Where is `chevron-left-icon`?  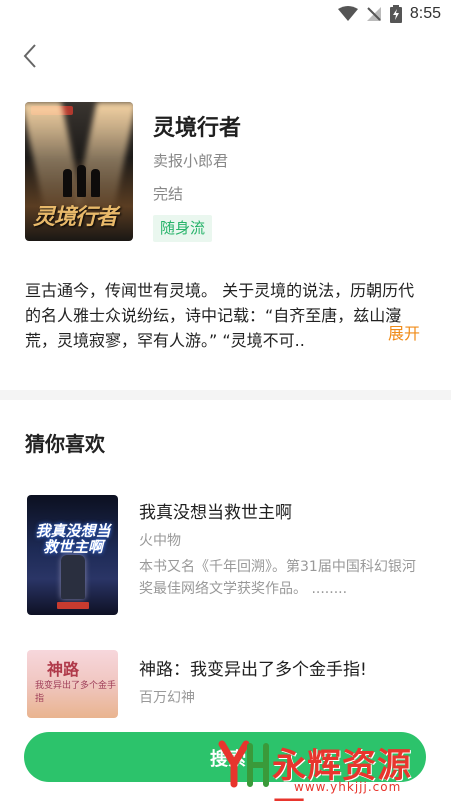 chevron-left-icon is located at coordinates (29, 56).